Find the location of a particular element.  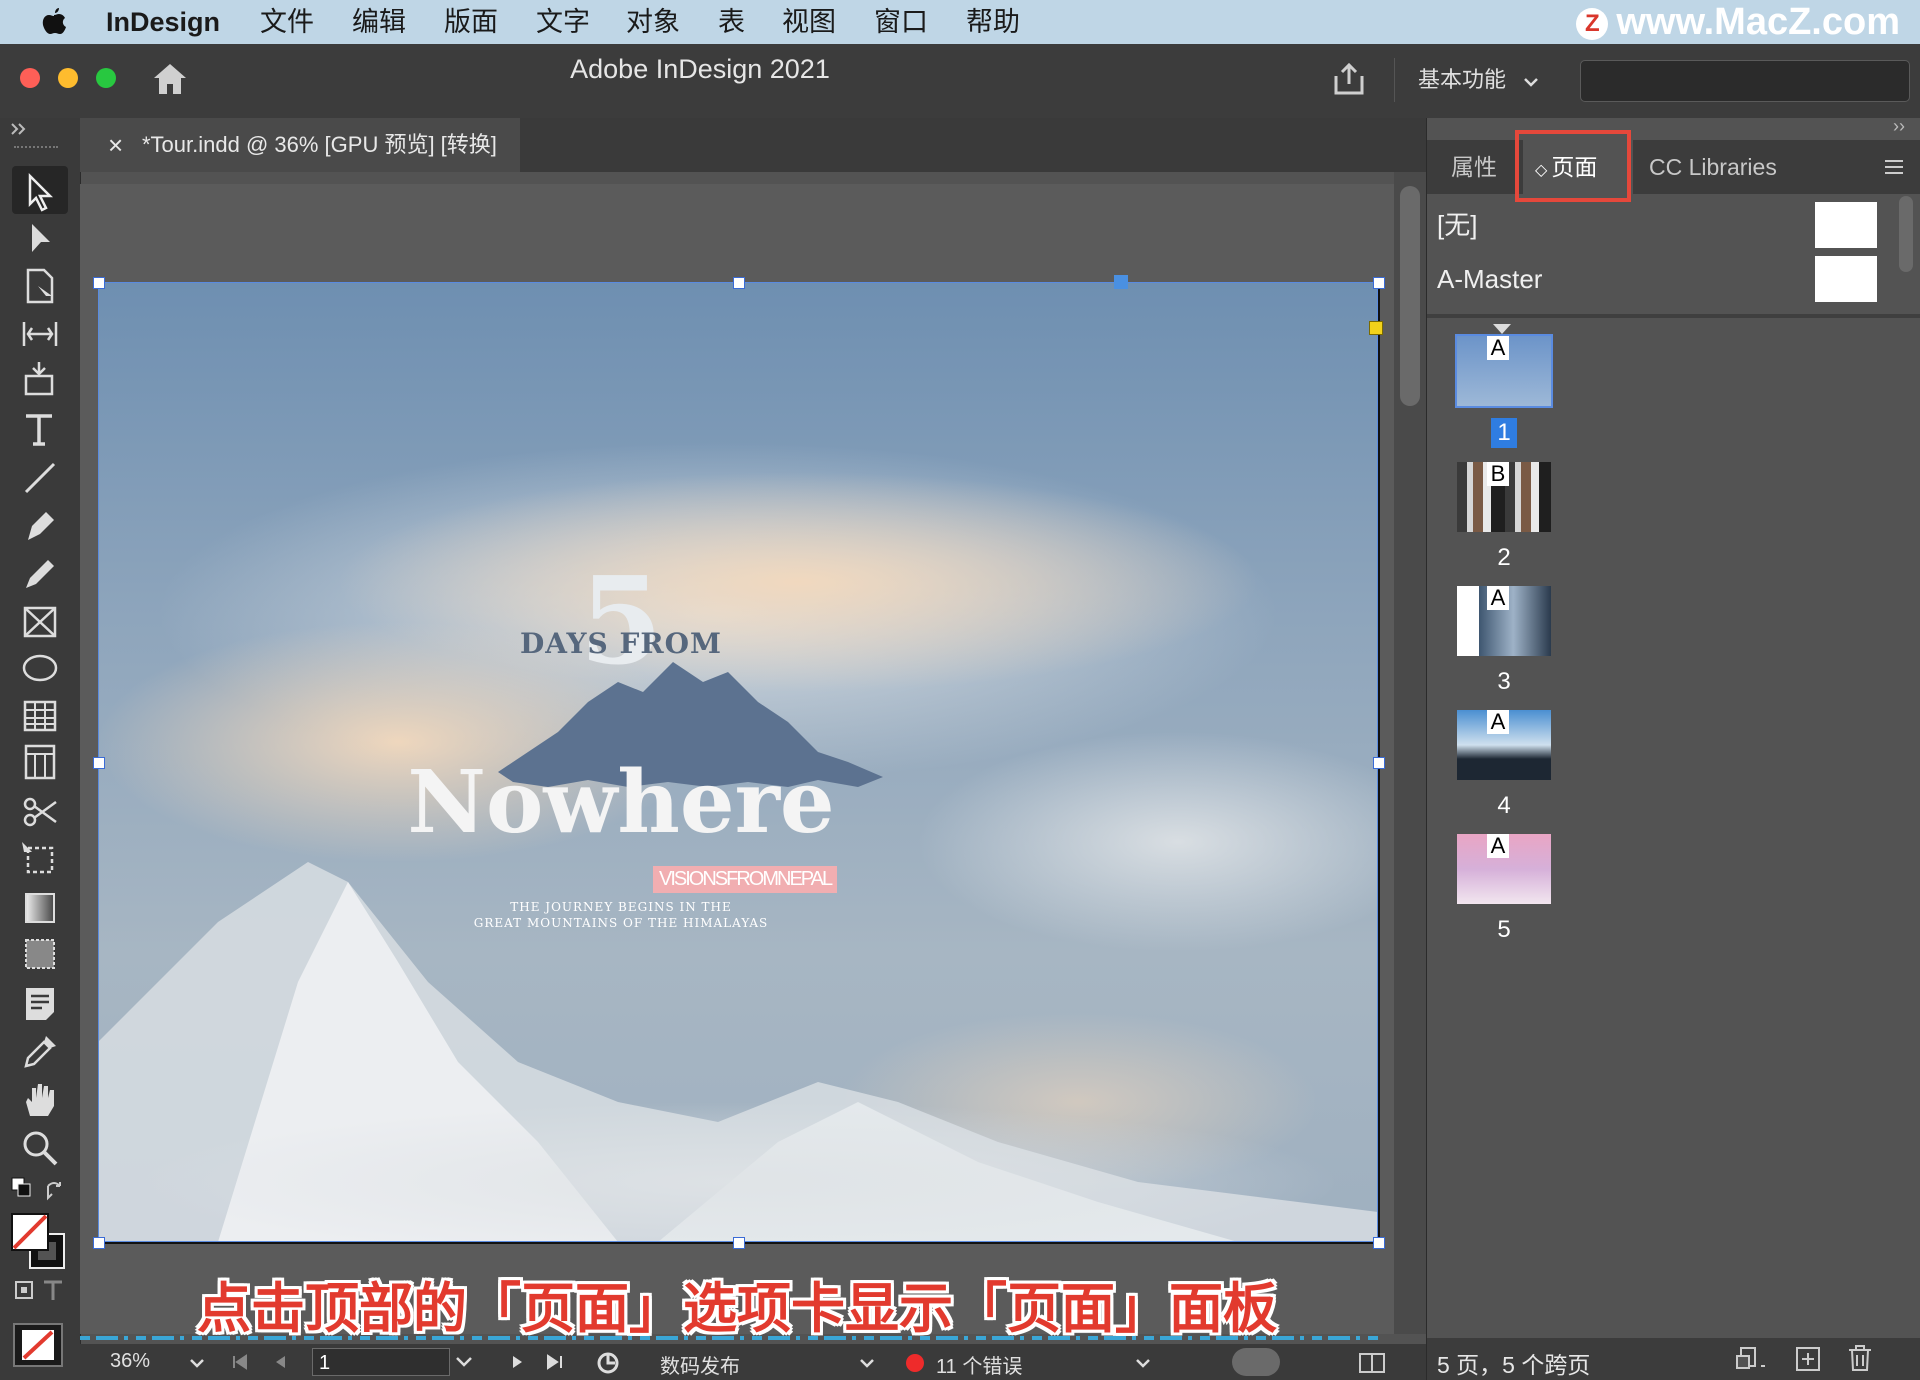

ellipse-tool-icon is located at coordinates (40, 668).